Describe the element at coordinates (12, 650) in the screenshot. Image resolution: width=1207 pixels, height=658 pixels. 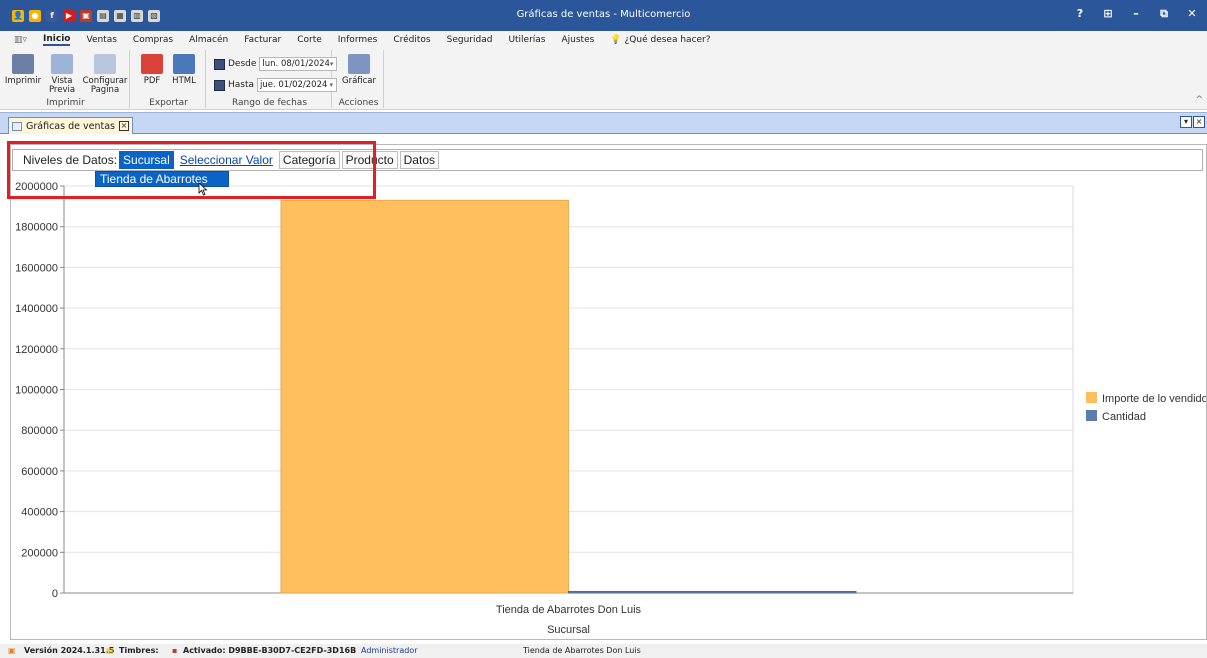
I see `version-icon: ▣` at that location.